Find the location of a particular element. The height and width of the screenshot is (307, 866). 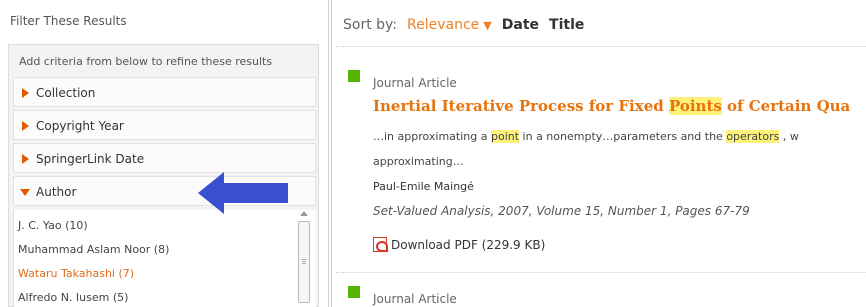

sort-relevance-link: Relevance is located at coordinates (443, 25).